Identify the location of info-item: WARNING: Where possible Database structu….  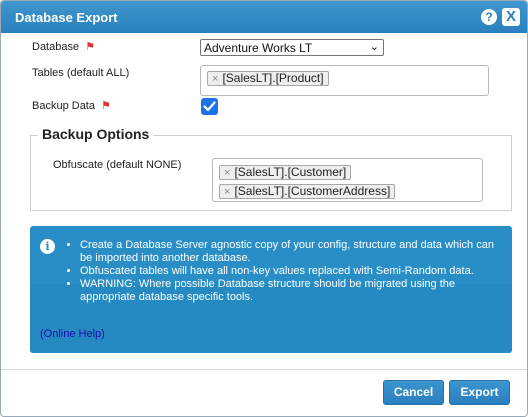
(292, 291).